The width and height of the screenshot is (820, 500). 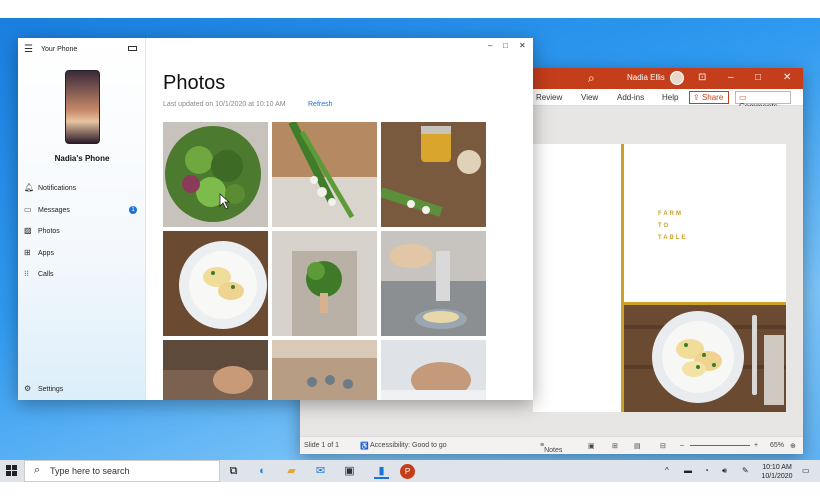 I want to click on wifi-icon: ◔, so click(x=706, y=470).